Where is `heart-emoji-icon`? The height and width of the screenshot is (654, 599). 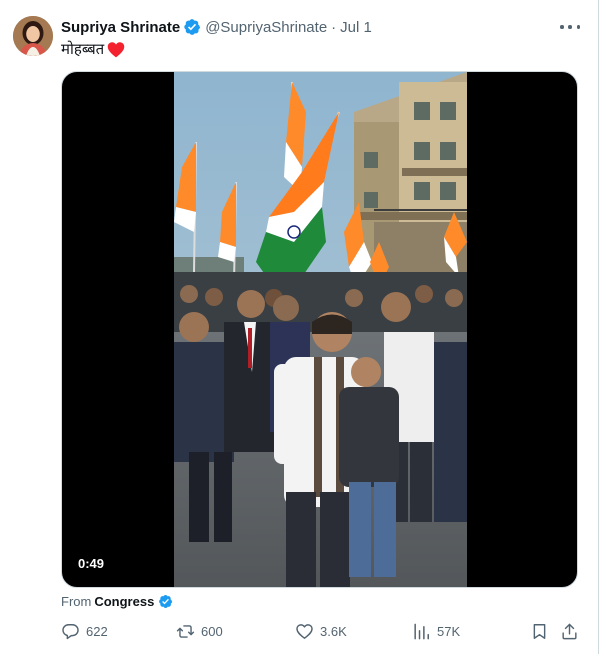
heart-emoji-icon is located at coordinates (116, 49).